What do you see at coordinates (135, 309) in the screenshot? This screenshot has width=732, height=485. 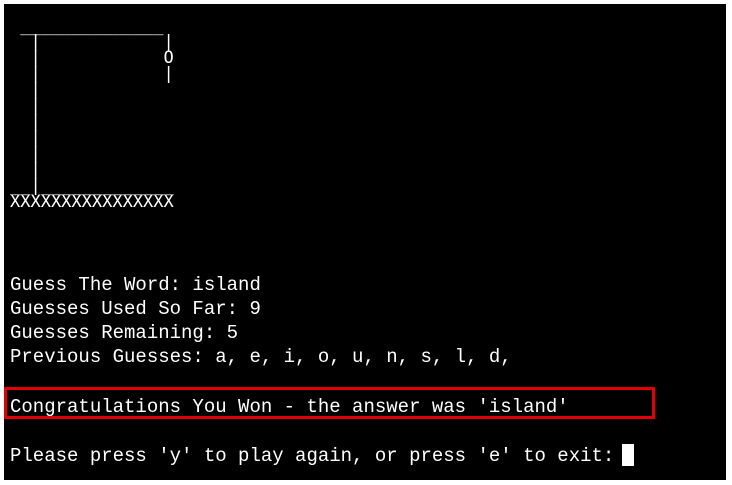 I see `guesses-used-line: Guesses Used So Far: 9` at bounding box center [135, 309].